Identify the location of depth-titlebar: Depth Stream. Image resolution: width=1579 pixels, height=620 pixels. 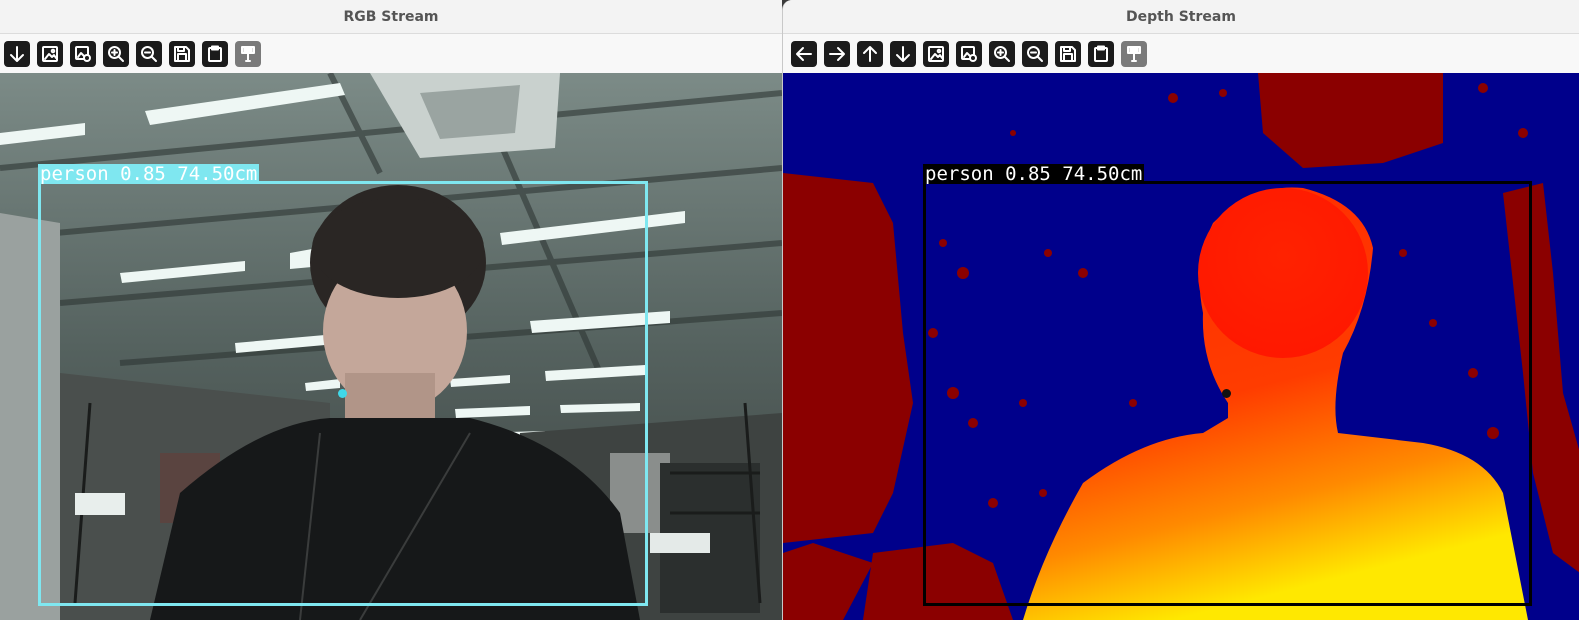
(1181, 17).